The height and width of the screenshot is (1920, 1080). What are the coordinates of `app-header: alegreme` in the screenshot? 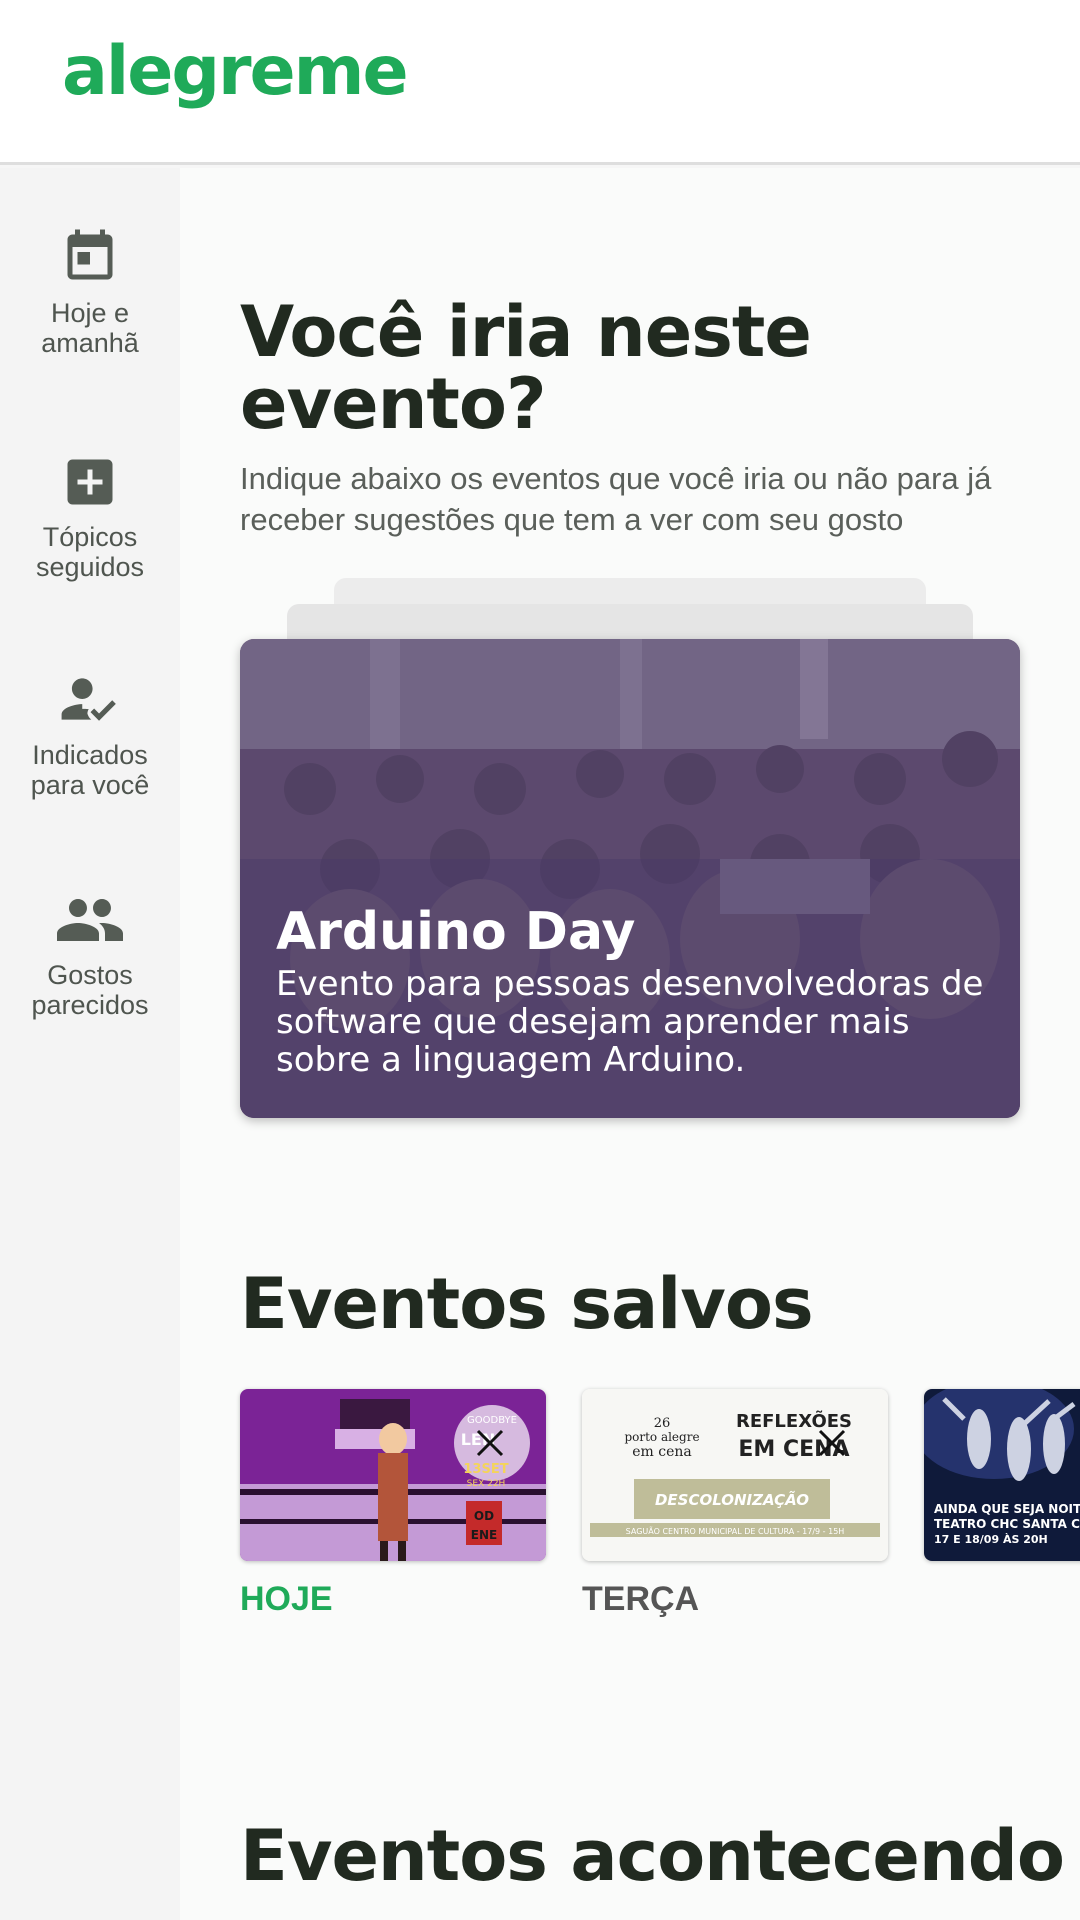 It's located at (540, 82).